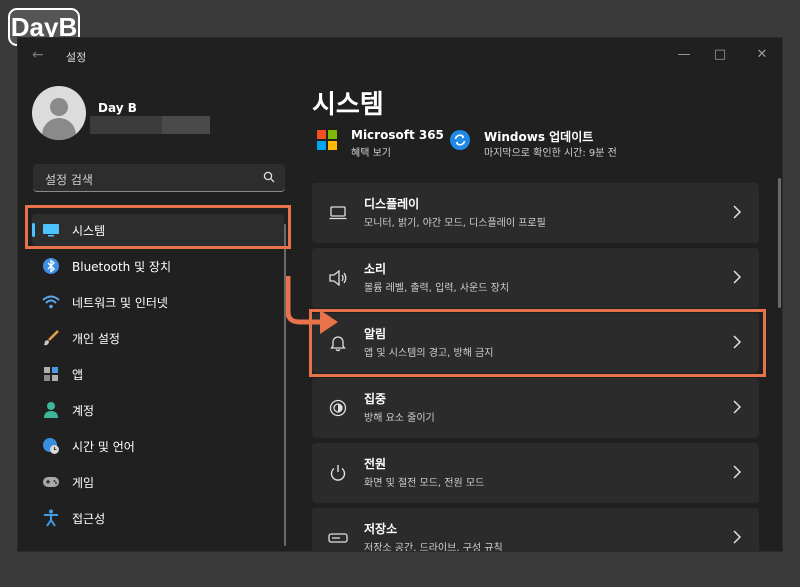 Image resolution: width=800 pixels, height=587 pixels. Describe the element at coordinates (158, 410) in the screenshot. I see `sidebar-item-accounts: 계정` at that location.